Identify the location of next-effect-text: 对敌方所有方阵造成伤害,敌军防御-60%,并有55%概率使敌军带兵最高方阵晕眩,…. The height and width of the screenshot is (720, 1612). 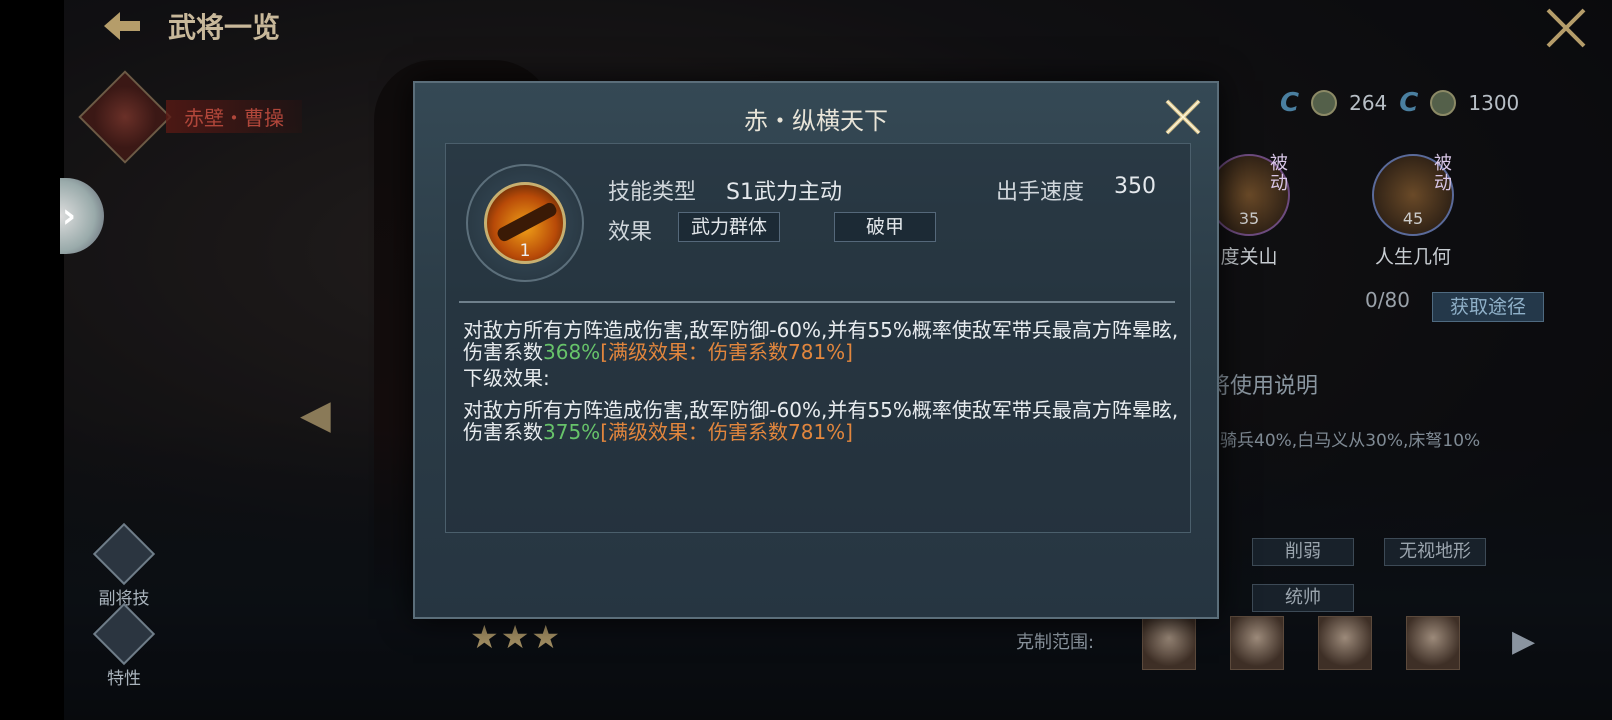
(823, 421).